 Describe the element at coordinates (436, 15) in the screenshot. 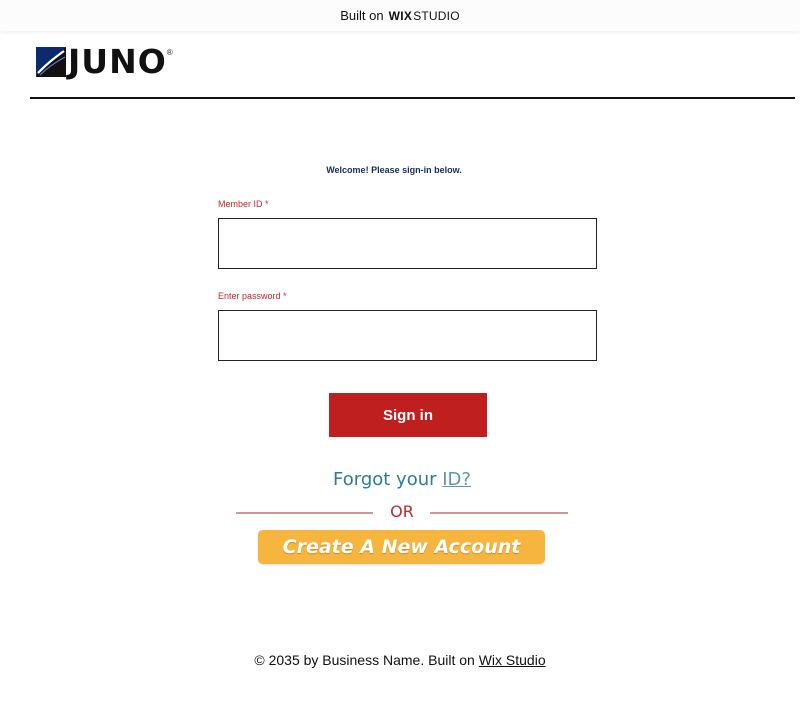

I see `wix-studio-text: STUDIO` at that location.